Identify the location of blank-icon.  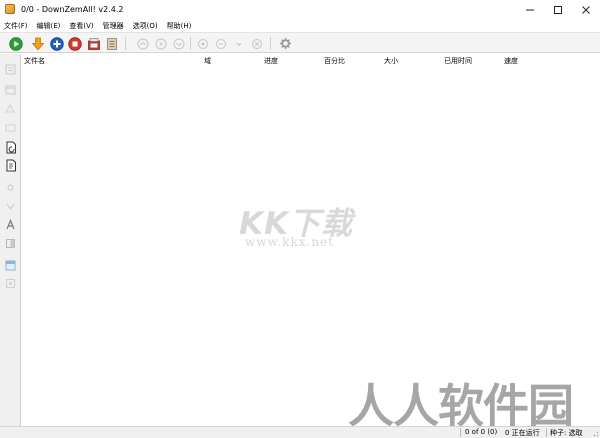
(10, 128).